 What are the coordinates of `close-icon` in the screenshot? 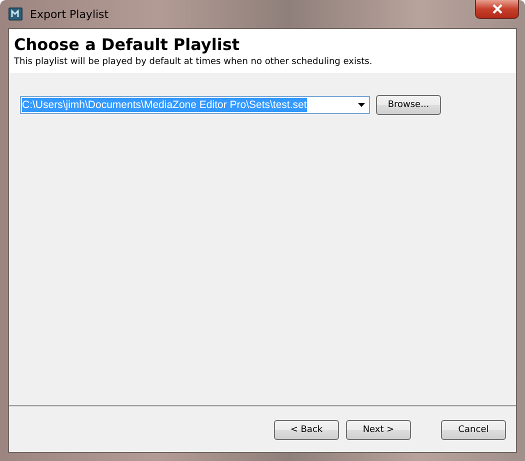 It's located at (497, 9).